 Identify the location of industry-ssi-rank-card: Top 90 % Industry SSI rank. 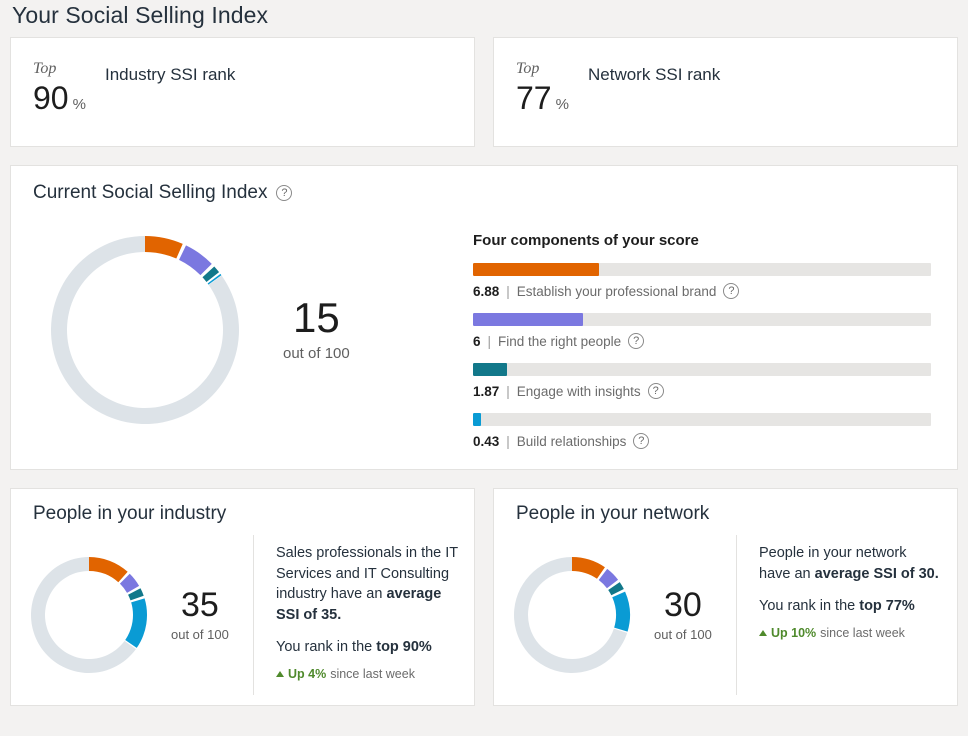
(242, 92).